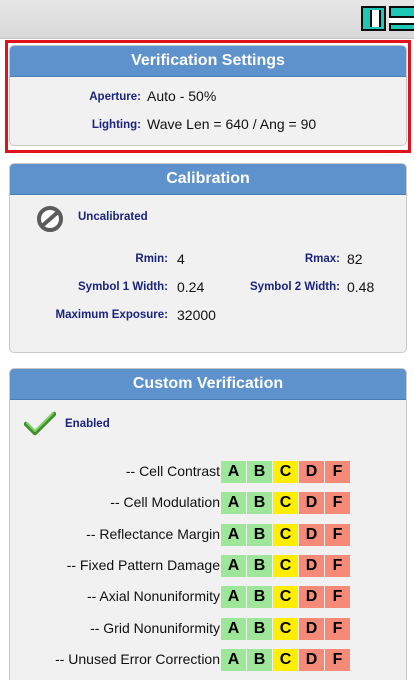 The width and height of the screenshot is (414, 680). What do you see at coordinates (113, 217) in the screenshot?
I see `calibration-status: Uncalibrated` at bounding box center [113, 217].